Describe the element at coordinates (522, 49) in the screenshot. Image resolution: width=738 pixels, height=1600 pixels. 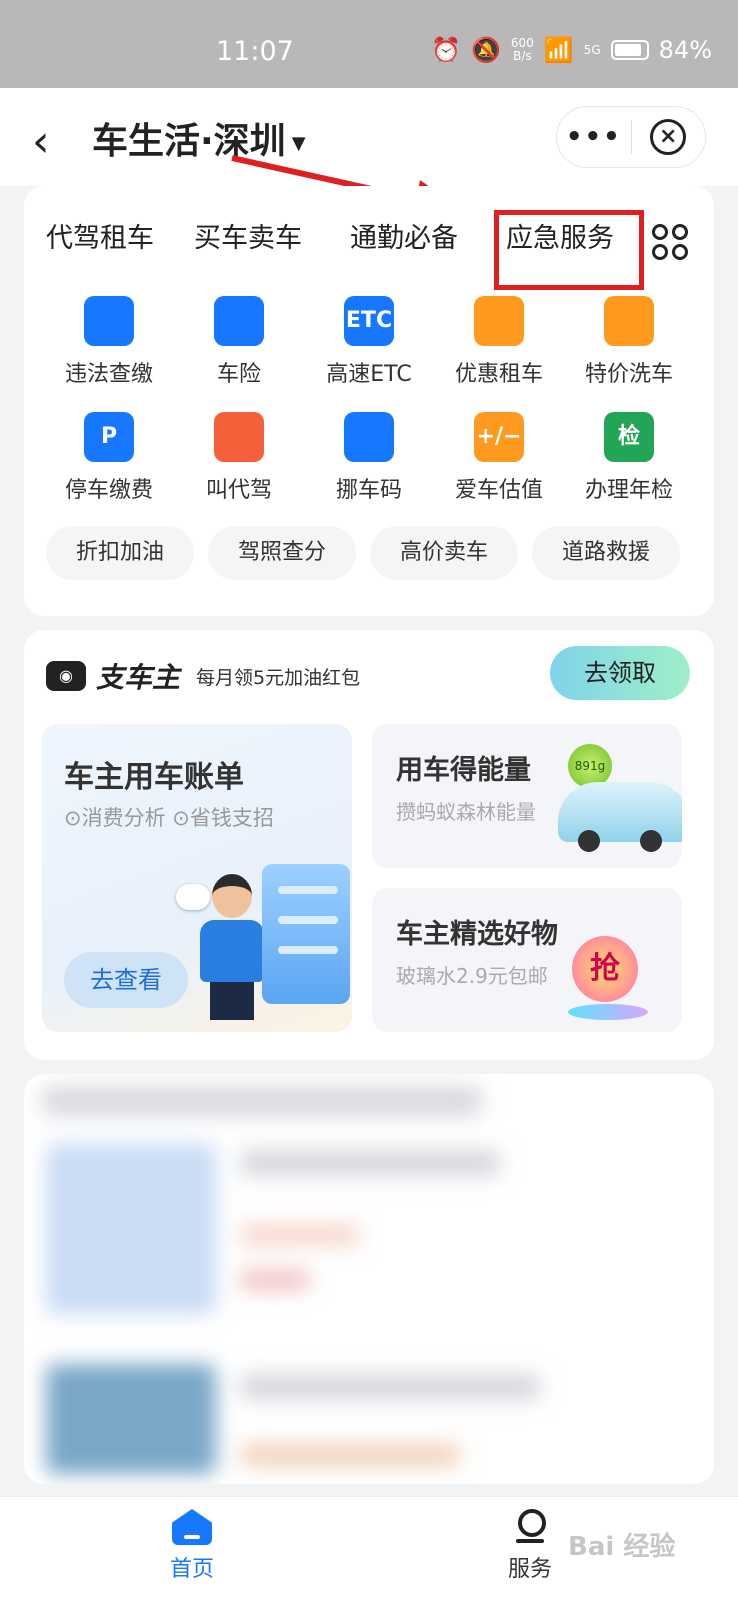
I see `net-speed: 600 B/s` at that location.